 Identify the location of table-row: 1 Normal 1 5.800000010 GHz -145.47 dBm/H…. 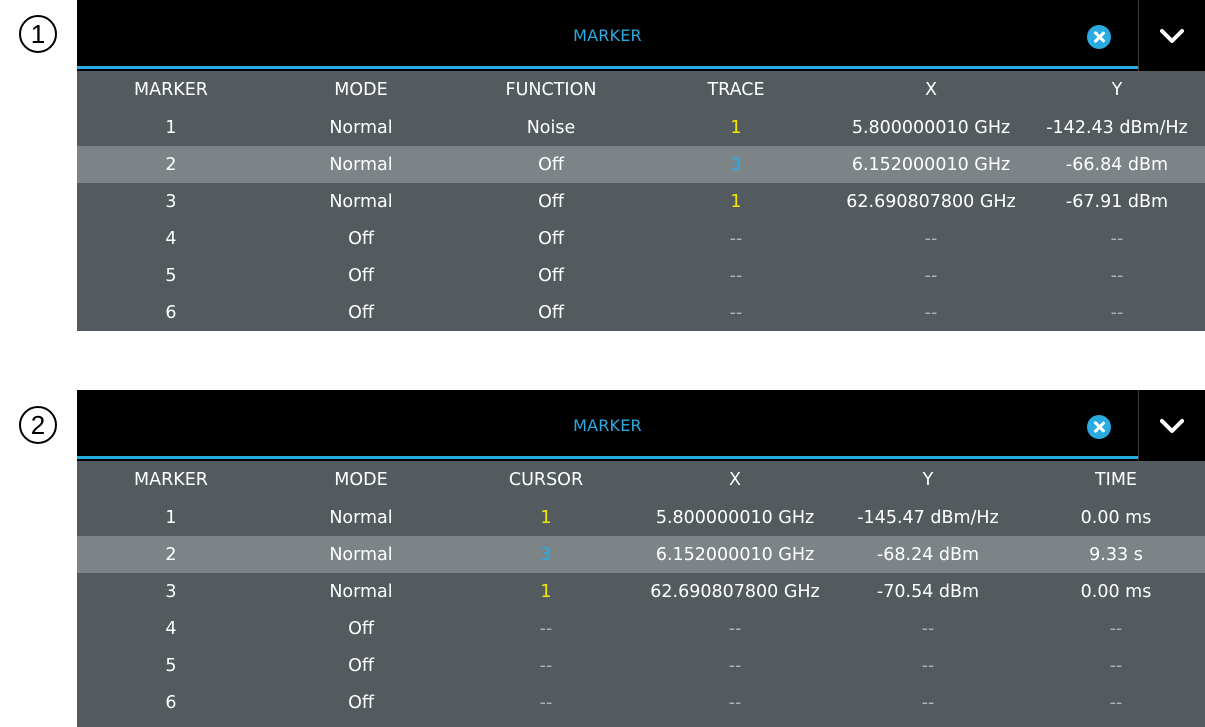
(641, 517).